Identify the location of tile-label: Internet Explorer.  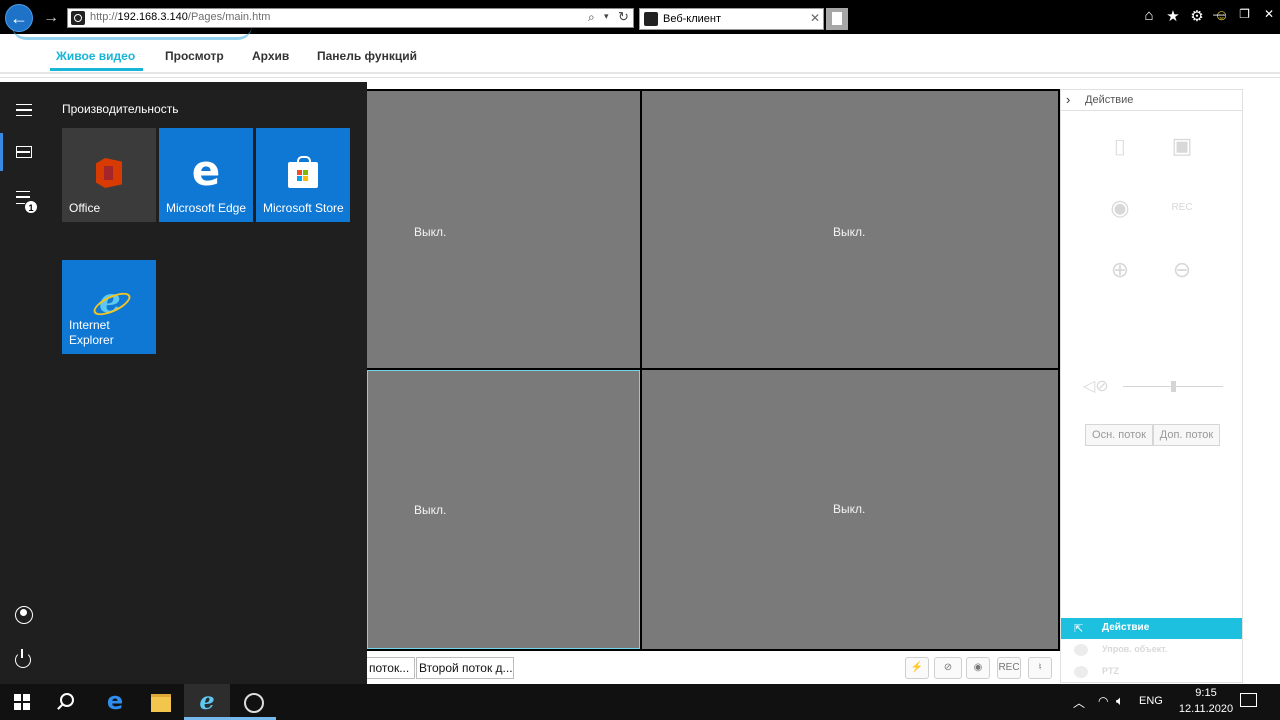
(91, 332).